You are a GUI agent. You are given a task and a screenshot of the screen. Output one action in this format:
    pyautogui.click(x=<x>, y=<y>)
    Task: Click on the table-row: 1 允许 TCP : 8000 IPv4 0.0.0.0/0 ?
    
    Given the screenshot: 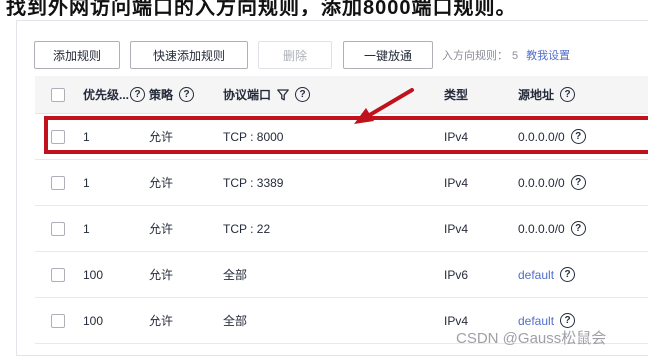 What is the action you would take?
    pyautogui.click(x=341, y=137)
    